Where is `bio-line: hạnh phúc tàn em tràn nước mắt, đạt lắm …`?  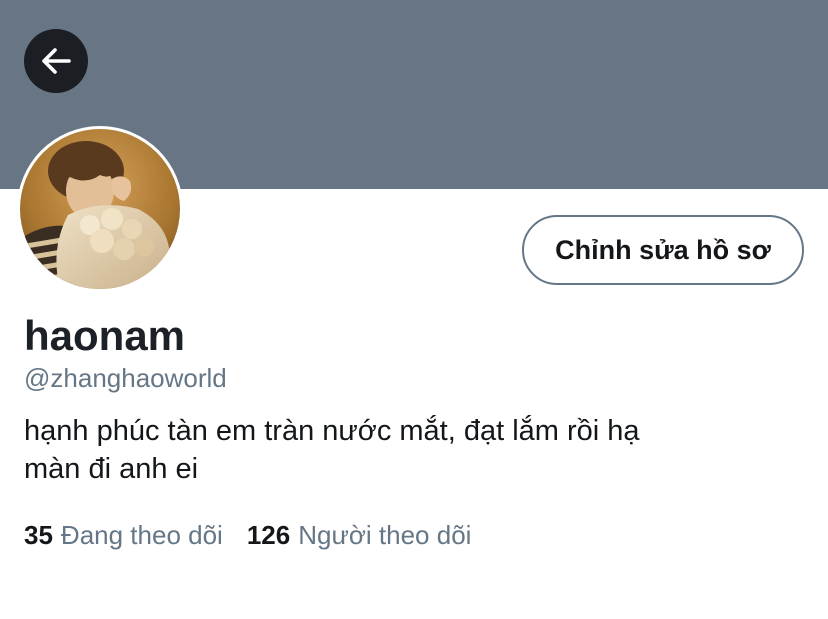 bio-line: hạnh phúc tàn em tràn nước mắt, đạt lắm … is located at coordinates (332, 431).